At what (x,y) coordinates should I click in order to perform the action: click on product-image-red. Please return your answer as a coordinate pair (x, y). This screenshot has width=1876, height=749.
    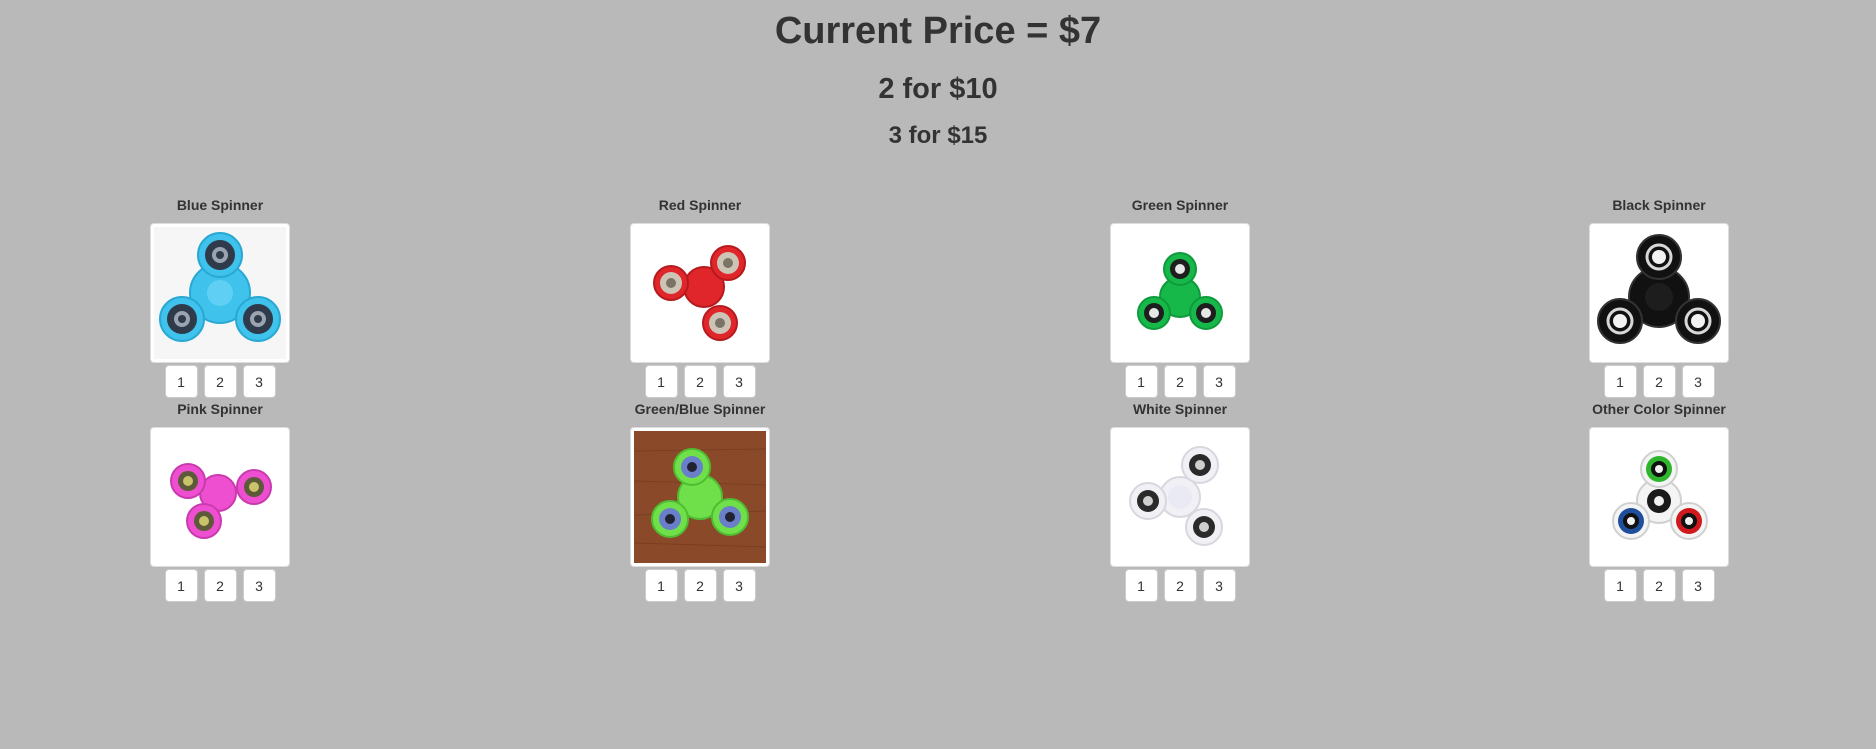
    Looking at the image, I should click on (700, 293).